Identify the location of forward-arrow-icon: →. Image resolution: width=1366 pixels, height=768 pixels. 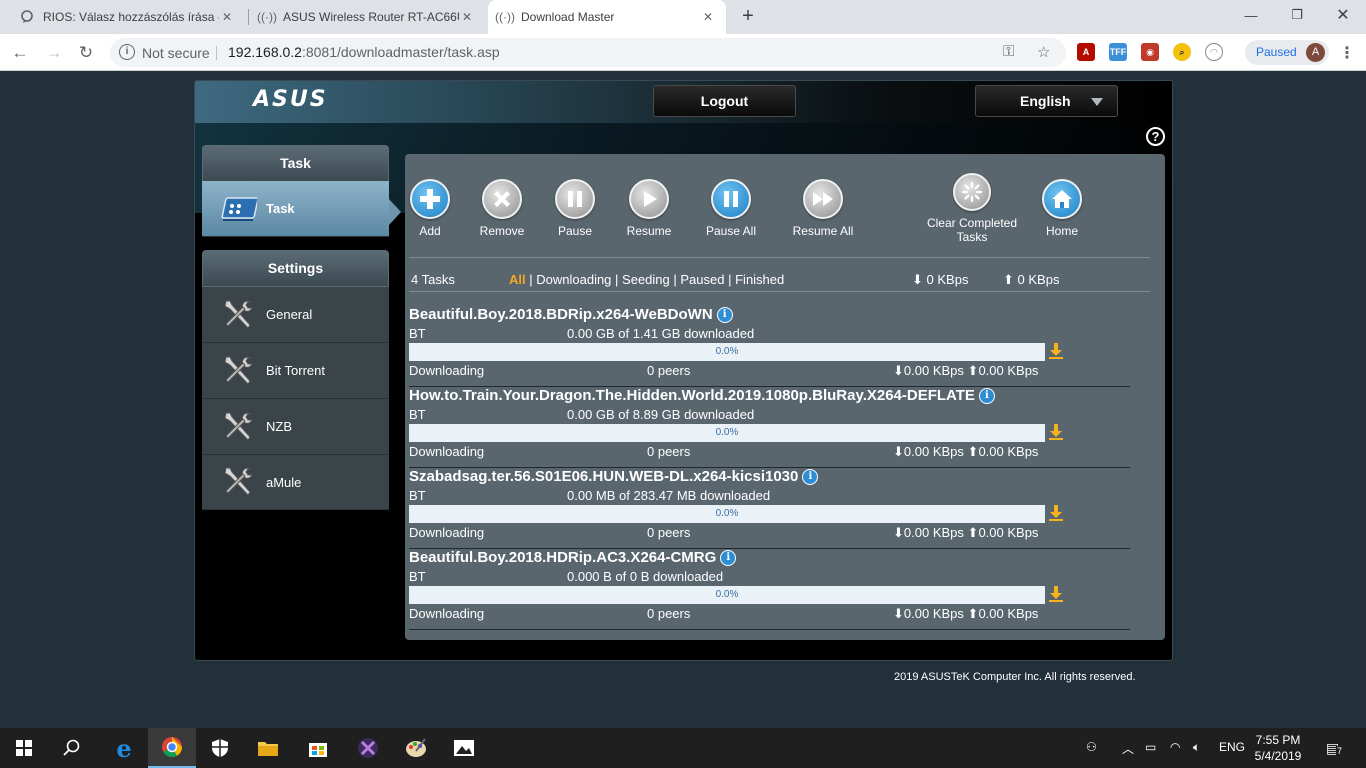
(54, 53).